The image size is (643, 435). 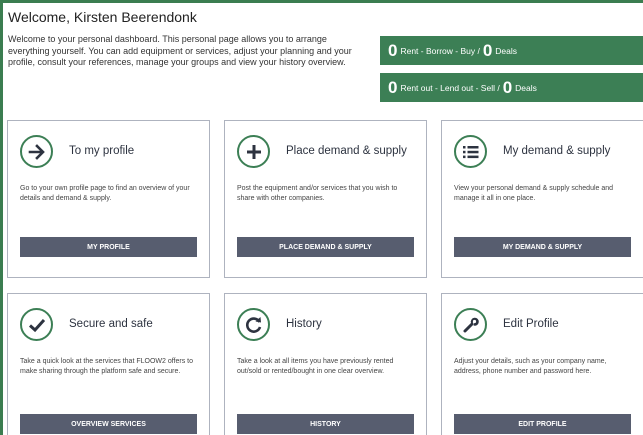 I want to click on deals-rent-borrow-buy: 0 Rent - Borrow - Buy / 0 Deals, so click(x=511, y=50).